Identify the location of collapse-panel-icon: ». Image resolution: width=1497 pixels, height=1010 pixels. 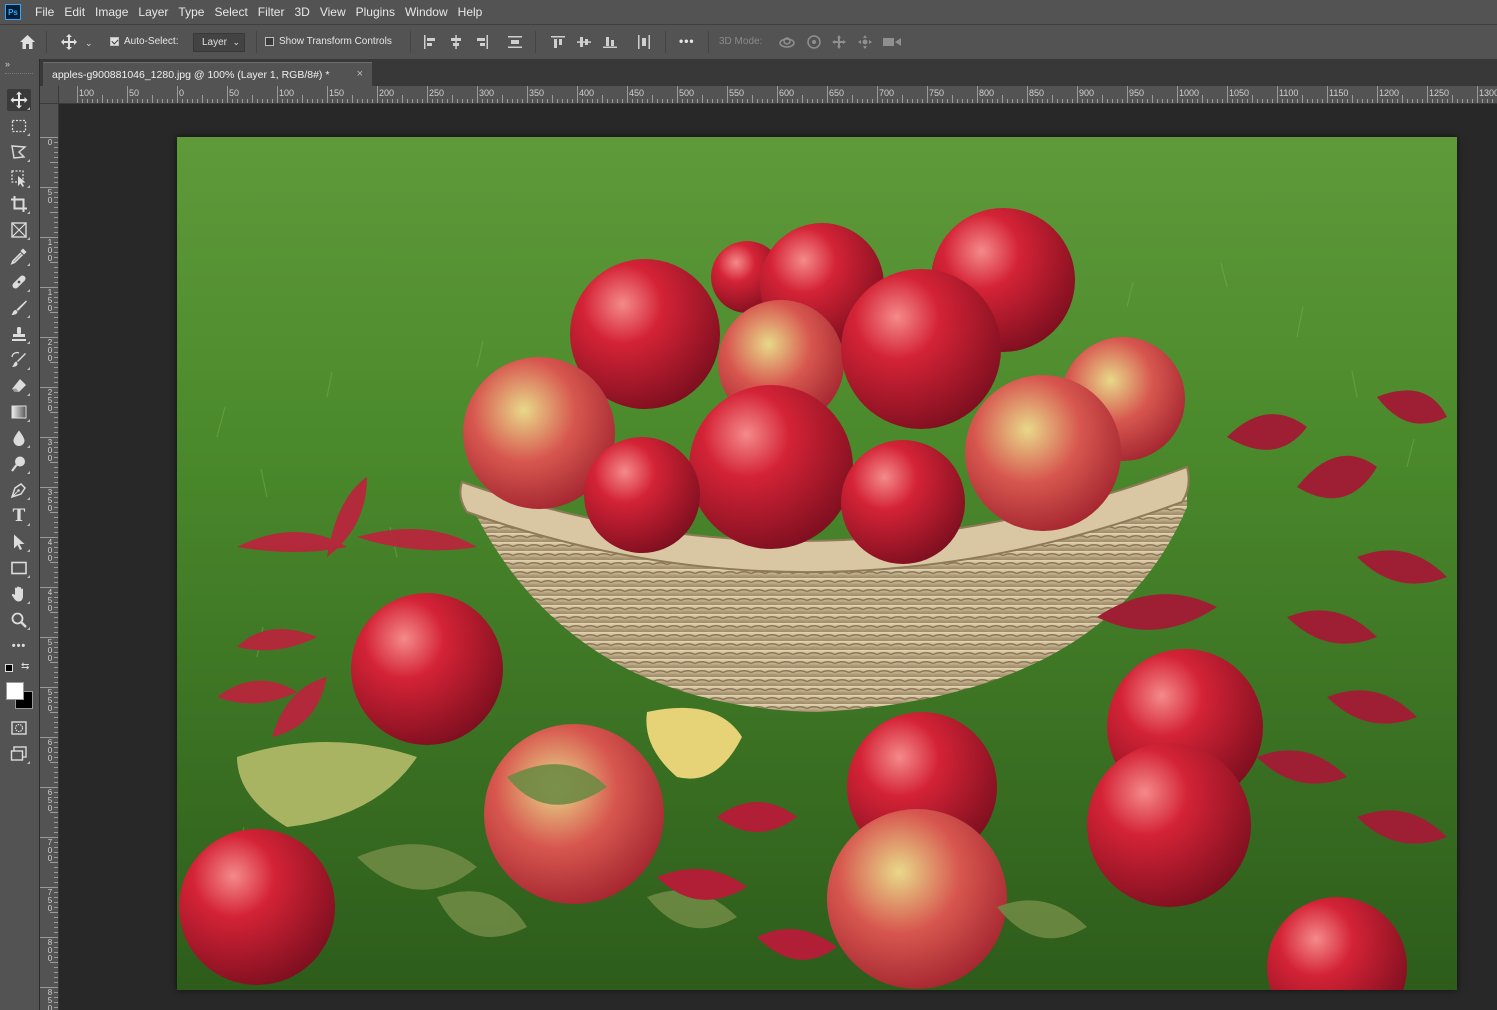
(7, 64).